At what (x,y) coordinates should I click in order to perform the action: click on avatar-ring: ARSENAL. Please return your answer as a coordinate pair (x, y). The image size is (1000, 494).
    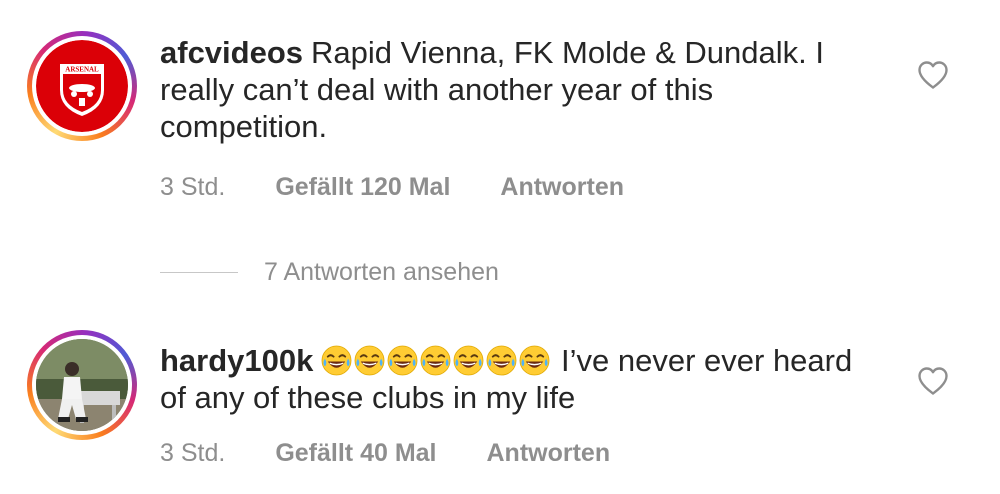
    Looking at the image, I should click on (82, 86).